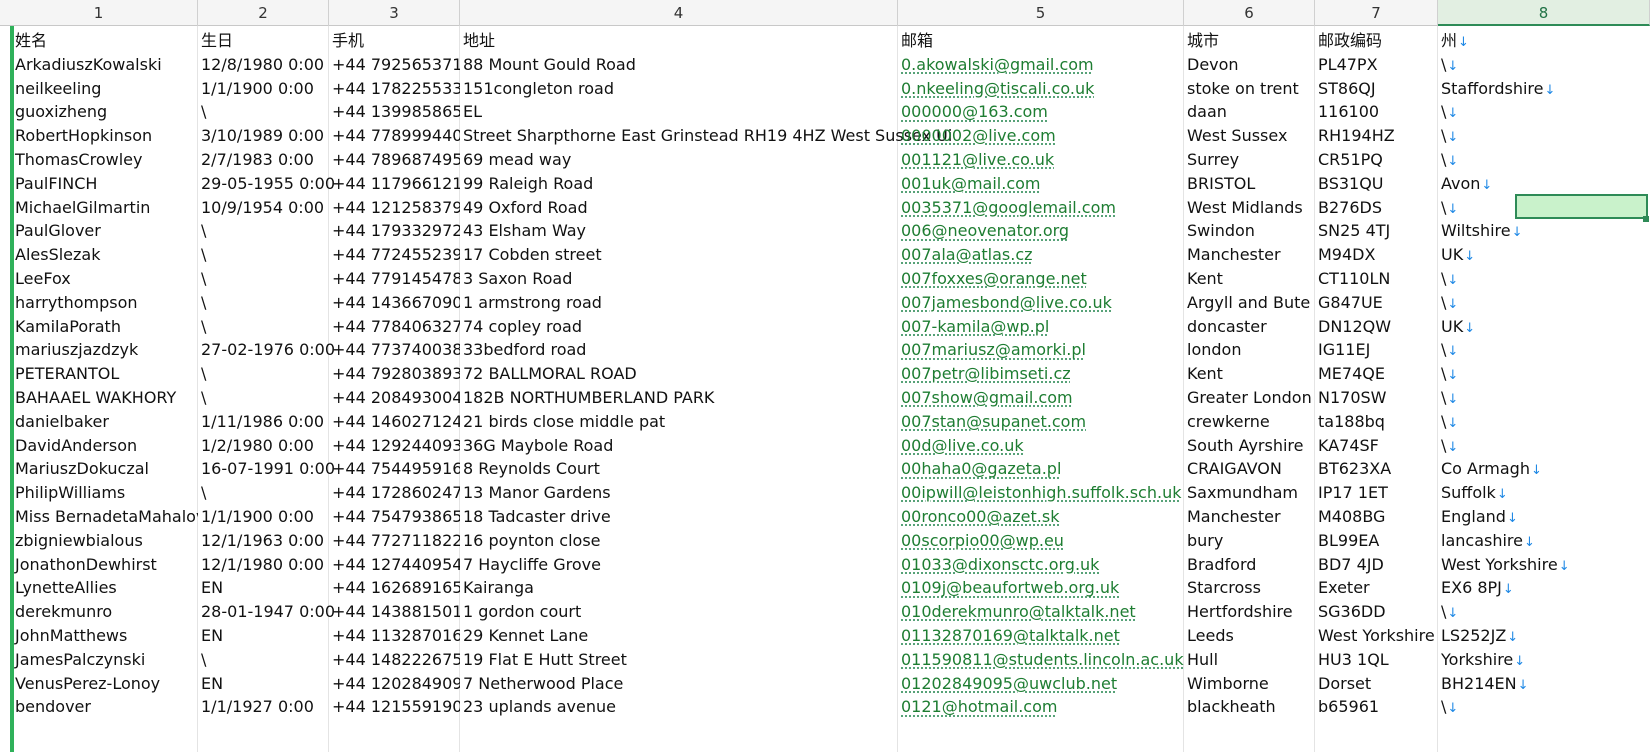 Image resolution: width=1650 pixels, height=752 pixels. Describe the element at coordinates (1377, 587) in the screenshot. I see `cell: Exeter` at that location.